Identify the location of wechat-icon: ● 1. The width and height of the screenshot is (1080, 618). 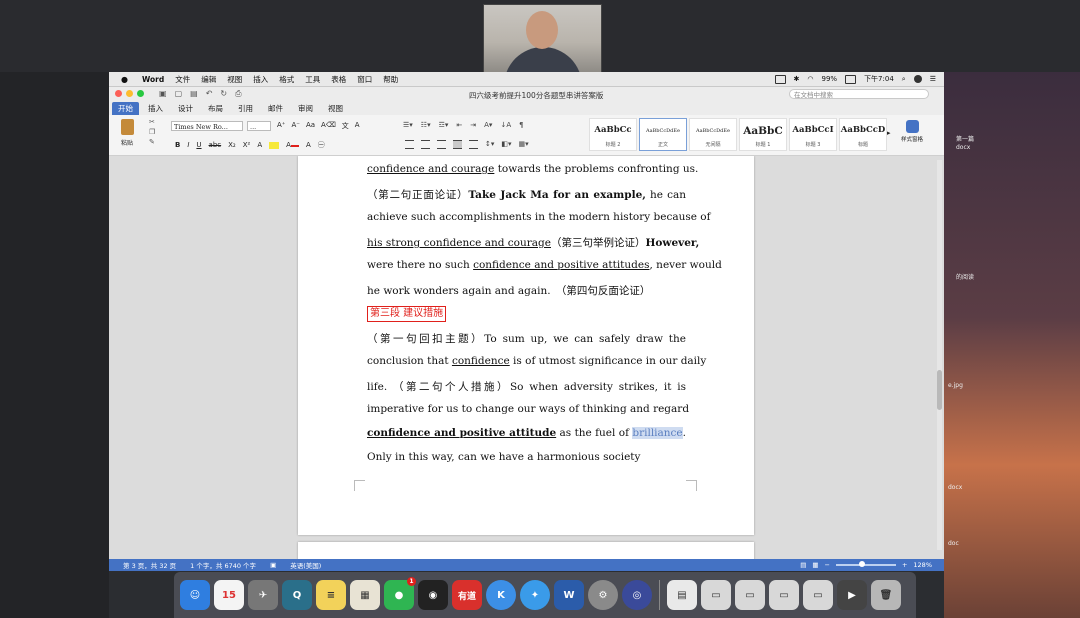
(400, 593).